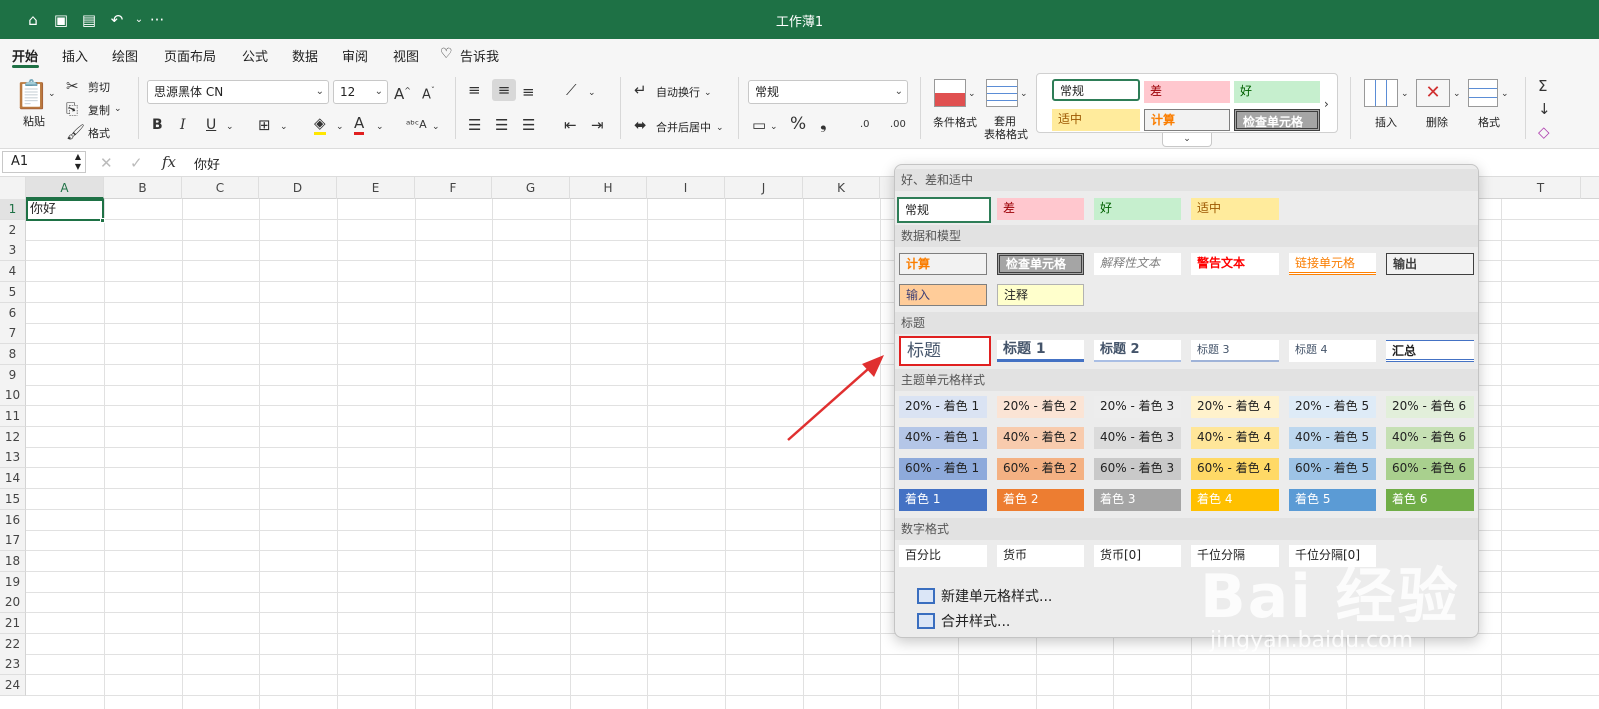 This screenshot has width=1599, height=709. Describe the element at coordinates (943, 264) in the screenshot. I see `style-calc: 计算` at that location.